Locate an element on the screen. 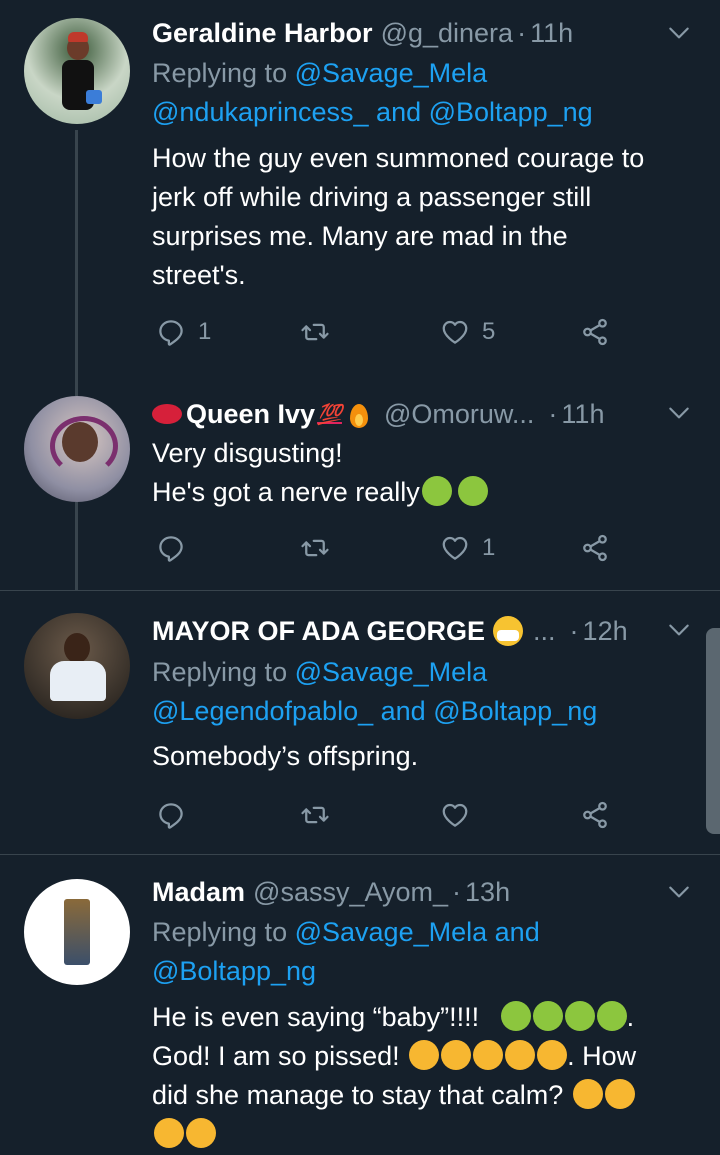  action-bar: 1 5 is located at coordinates (387, 332).